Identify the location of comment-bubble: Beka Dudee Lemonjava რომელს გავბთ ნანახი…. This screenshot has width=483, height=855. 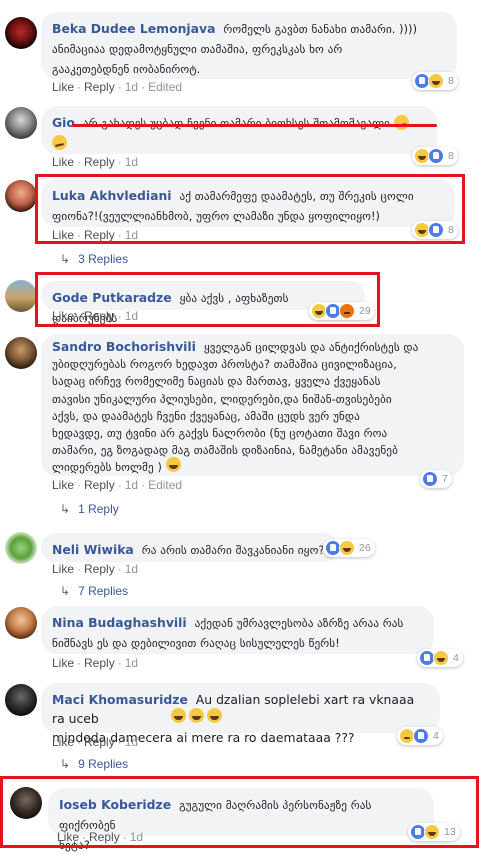
(249, 45).